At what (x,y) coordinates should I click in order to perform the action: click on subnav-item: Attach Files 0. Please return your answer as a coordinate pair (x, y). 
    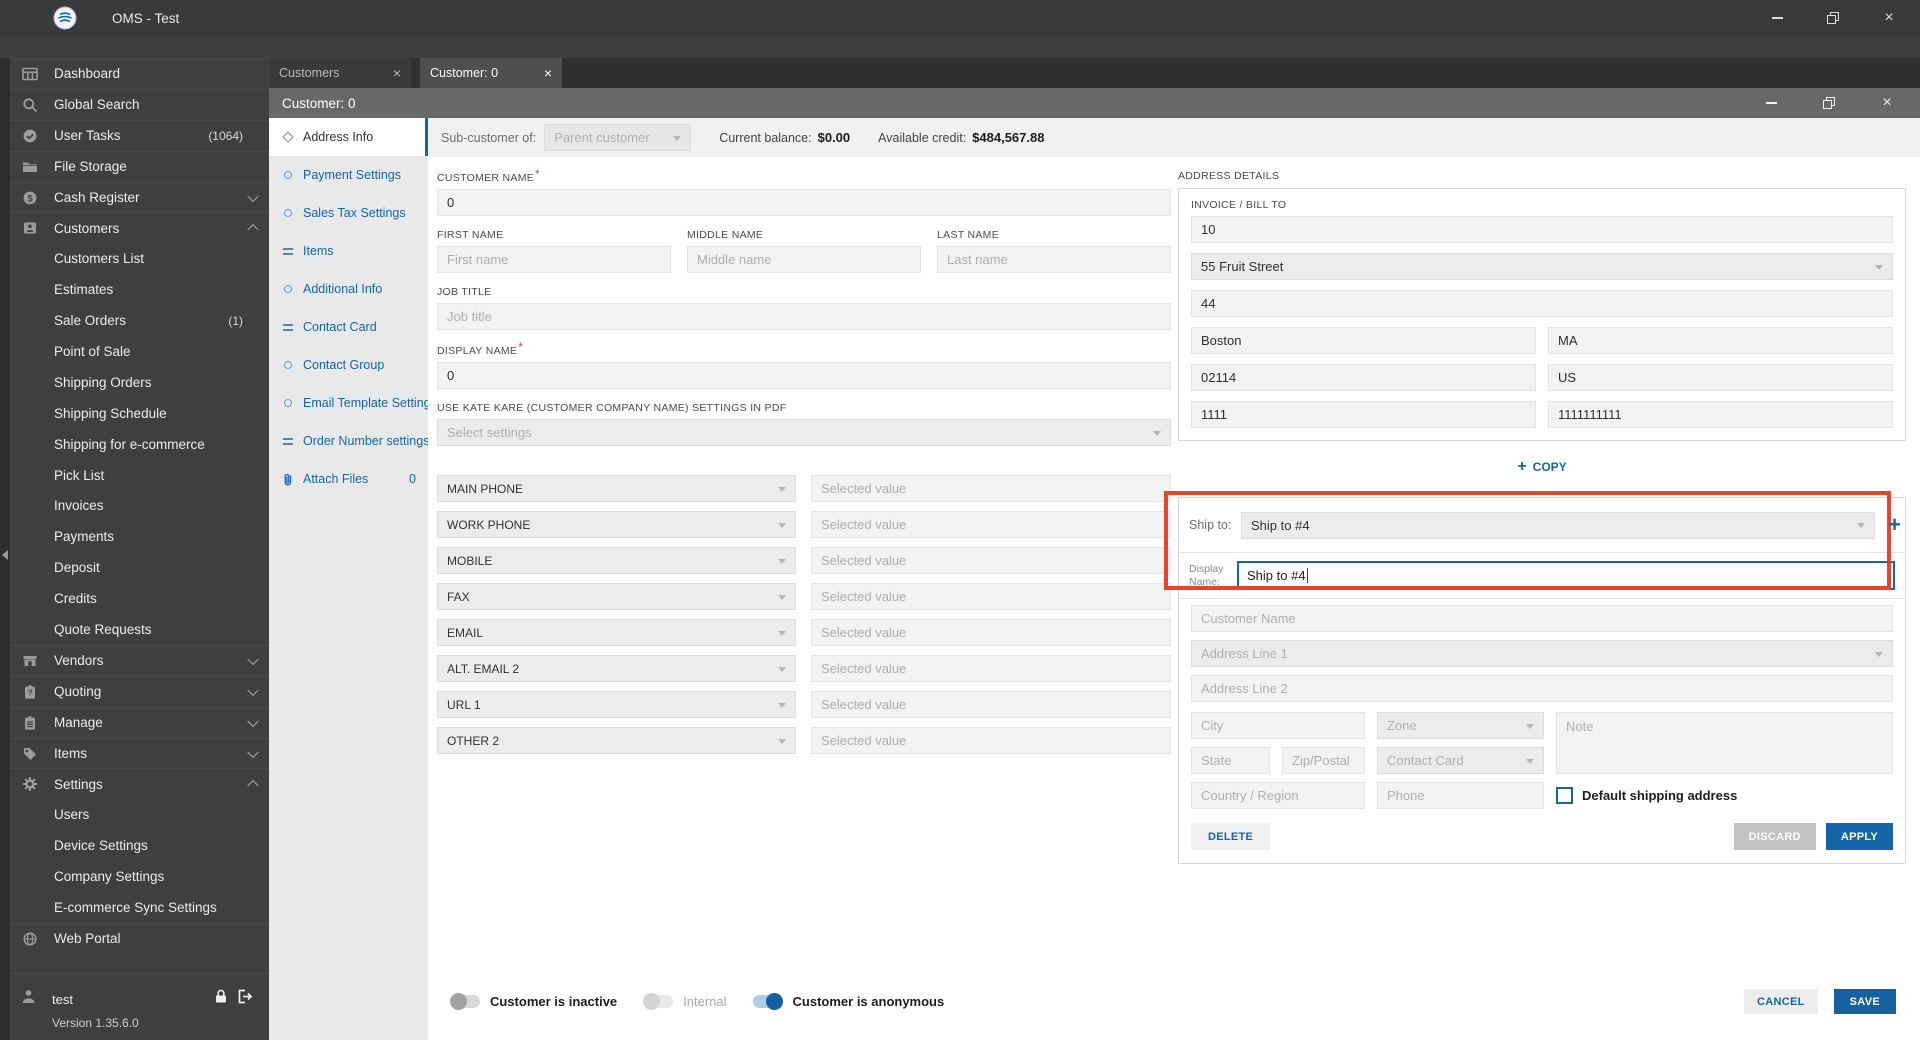
    Looking at the image, I should click on (348, 479).